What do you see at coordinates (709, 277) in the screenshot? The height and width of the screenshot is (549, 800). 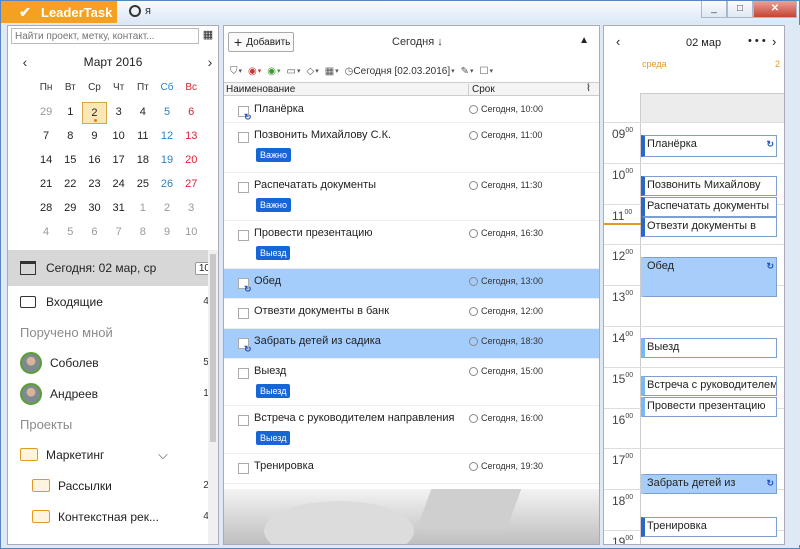 I see `schedule-event: Обед ↻` at bounding box center [709, 277].